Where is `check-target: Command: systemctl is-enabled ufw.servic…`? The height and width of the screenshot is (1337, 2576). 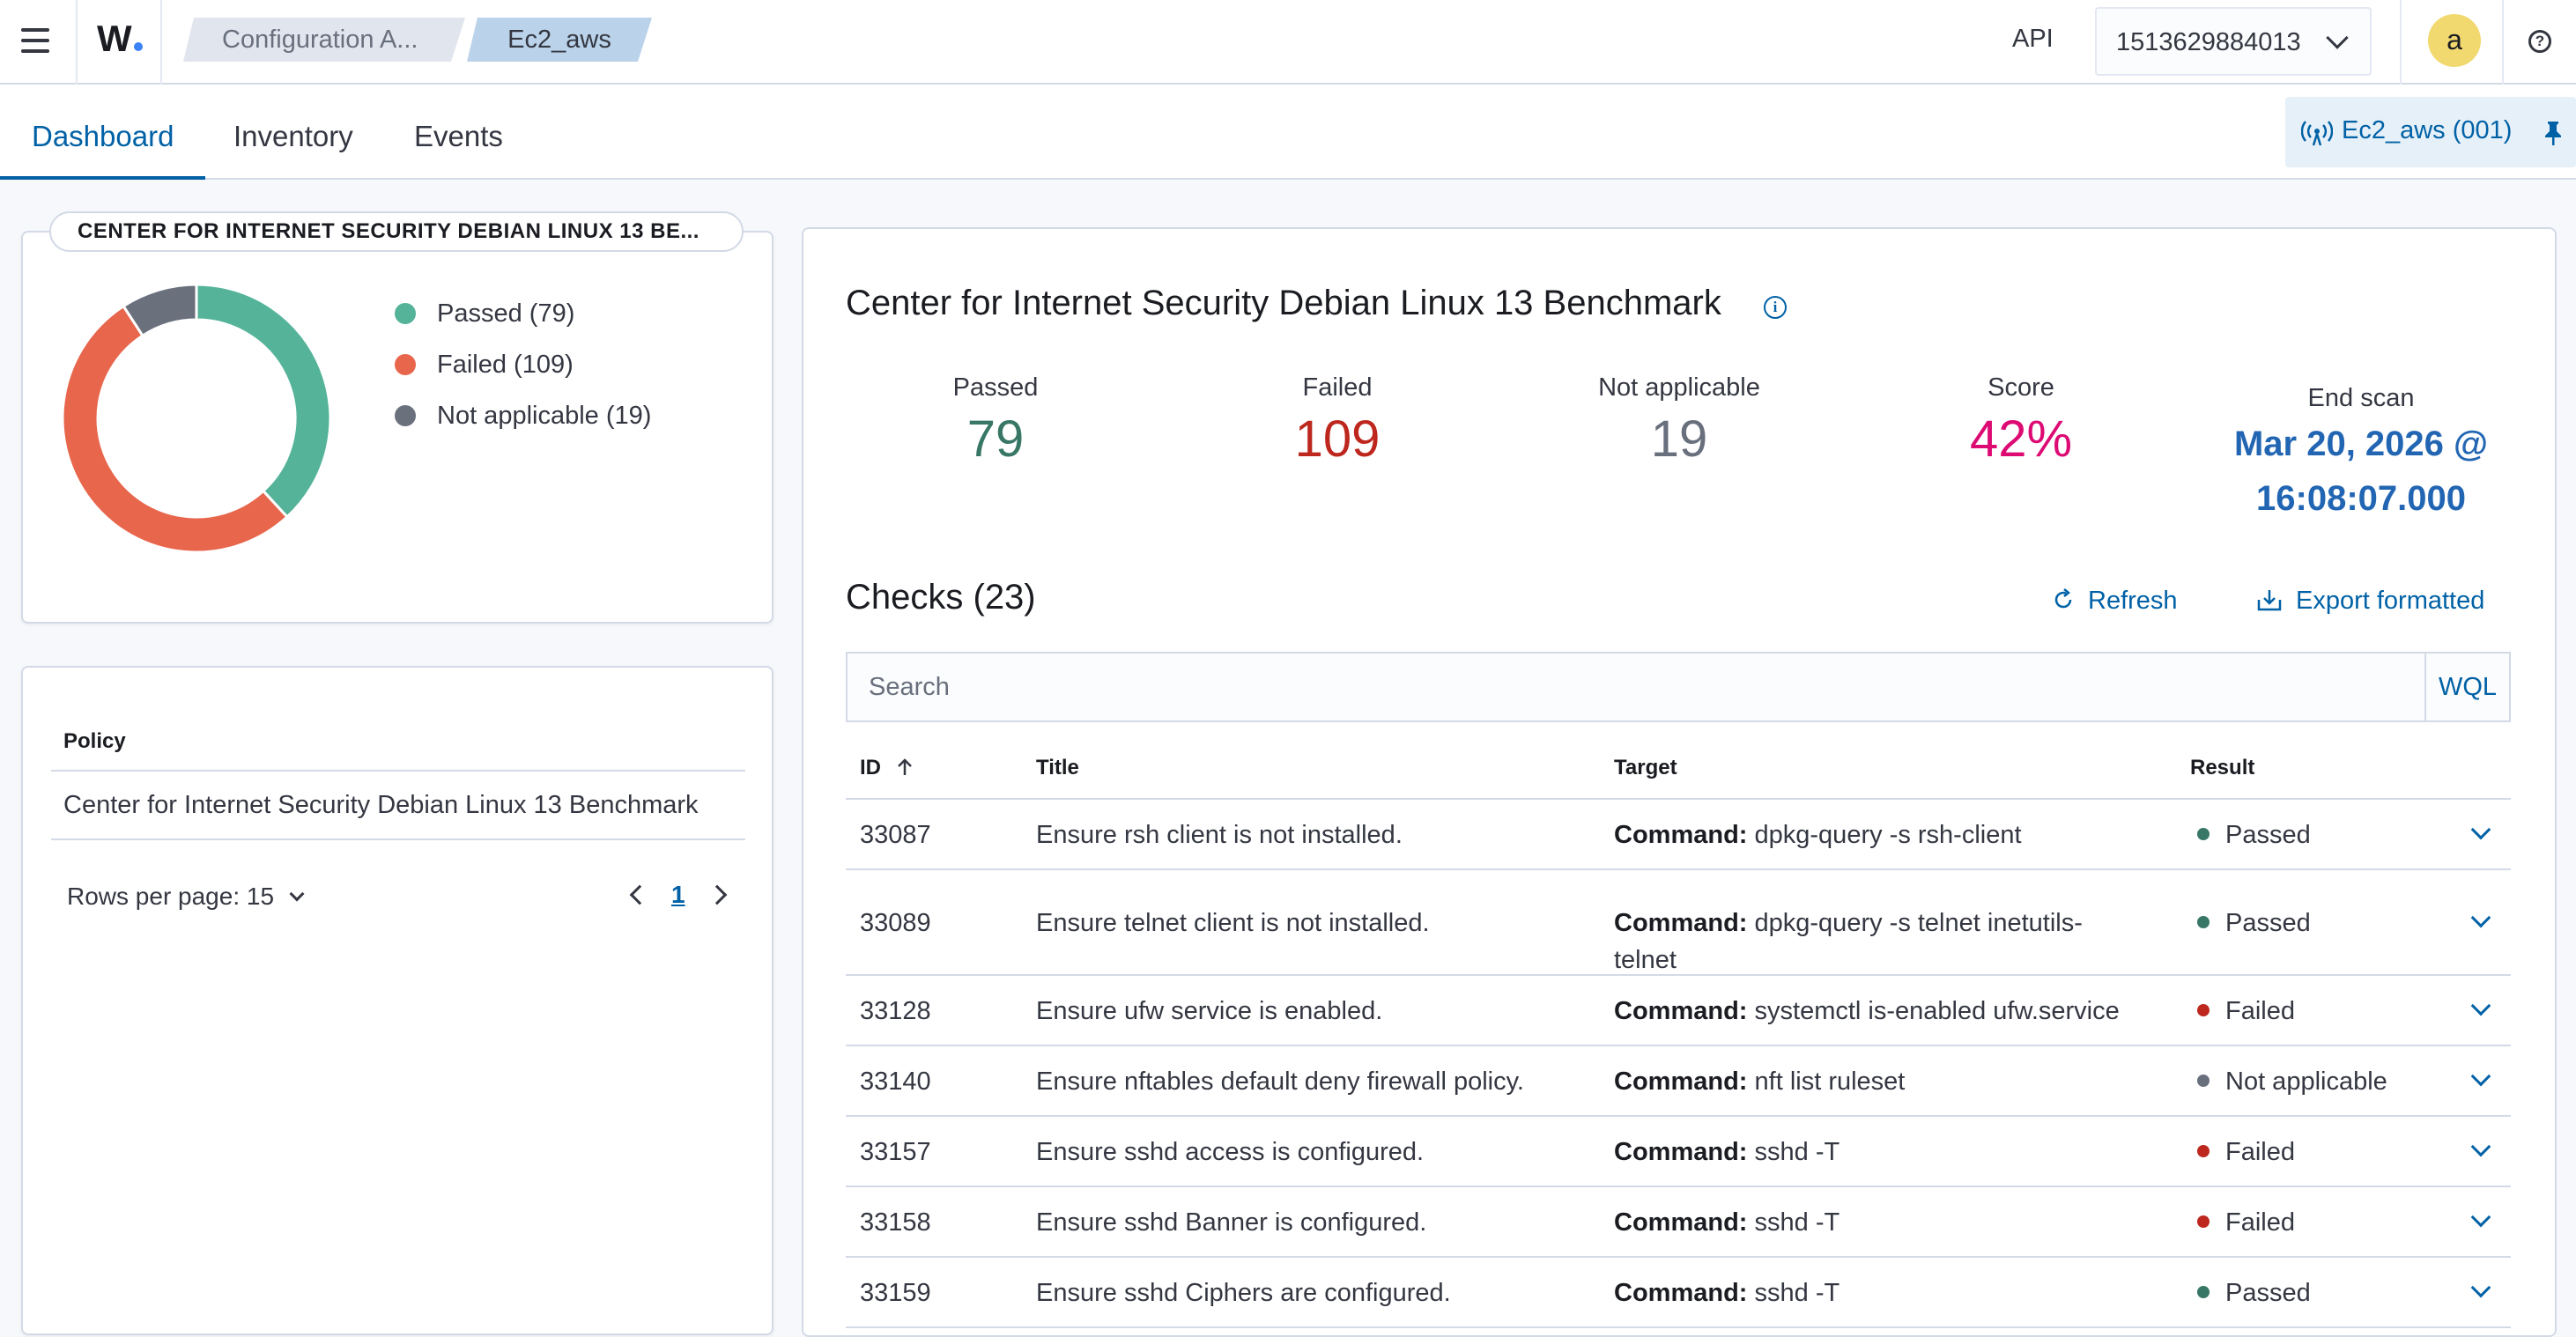 check-target: Command: systemctl is-enabled ufw.servic… is located at coordinates (1879, 1011).